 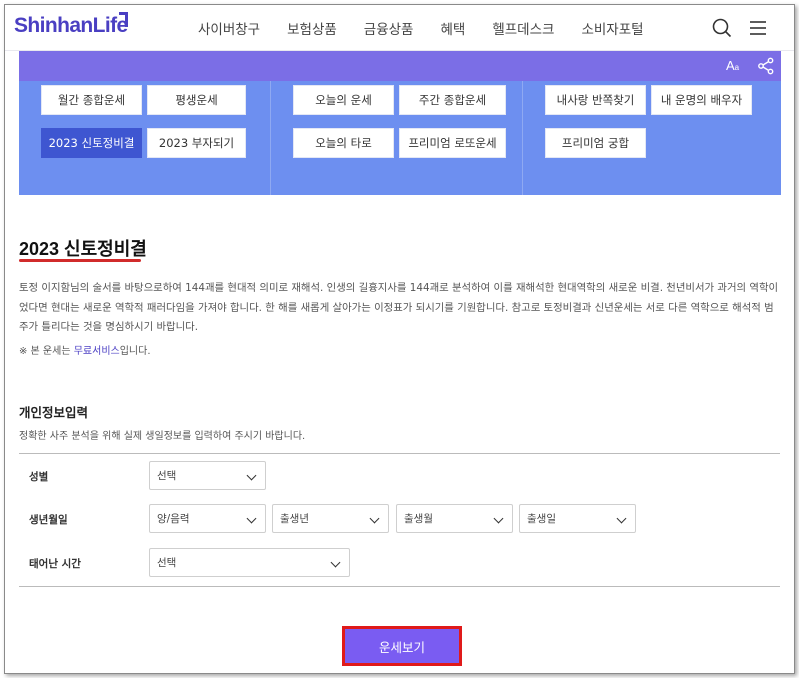 What do you see at coordinates (46, 351) in the screenshot?
I see `note-prefix: ※ 본 운세는` at bounding box center [46, 351].